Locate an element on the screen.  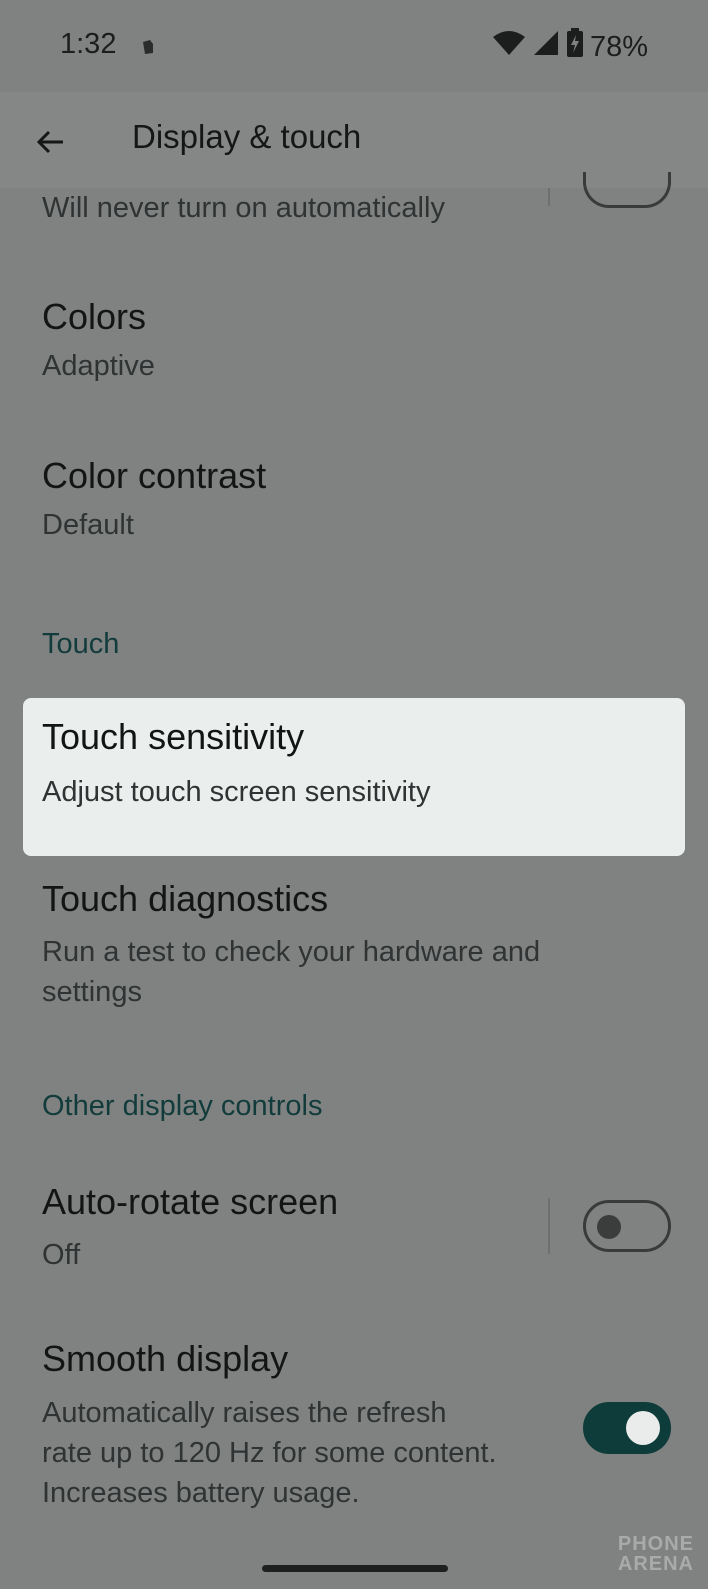
smooth-display-title: Smooth display is located at coordinates (165, 1358).